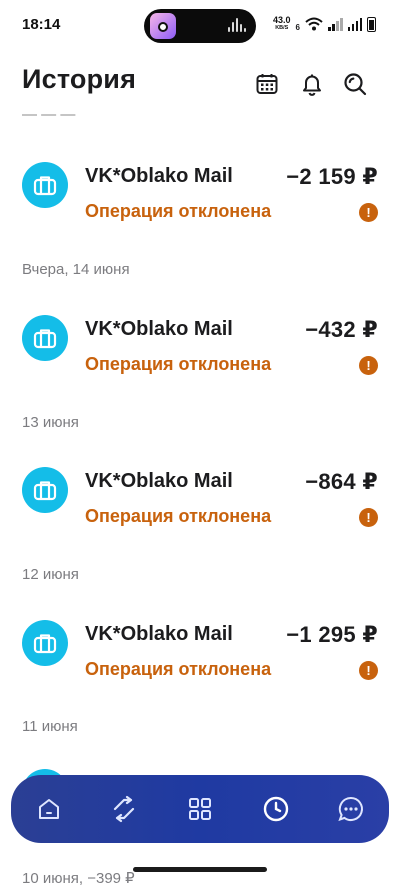  Describe the element at coordinates (50, 422) in the screenshot. I see `date-header: 13 июня` at that location.